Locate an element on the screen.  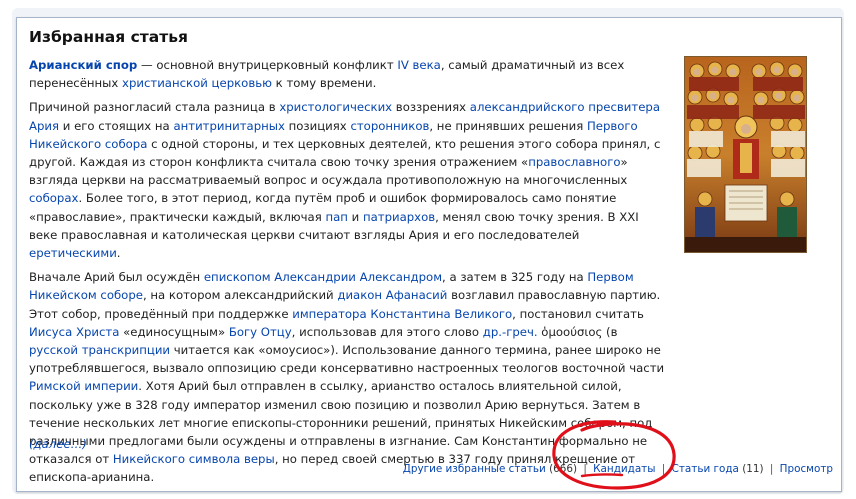
text: «единосущным» is located at coordinates (174, 331).